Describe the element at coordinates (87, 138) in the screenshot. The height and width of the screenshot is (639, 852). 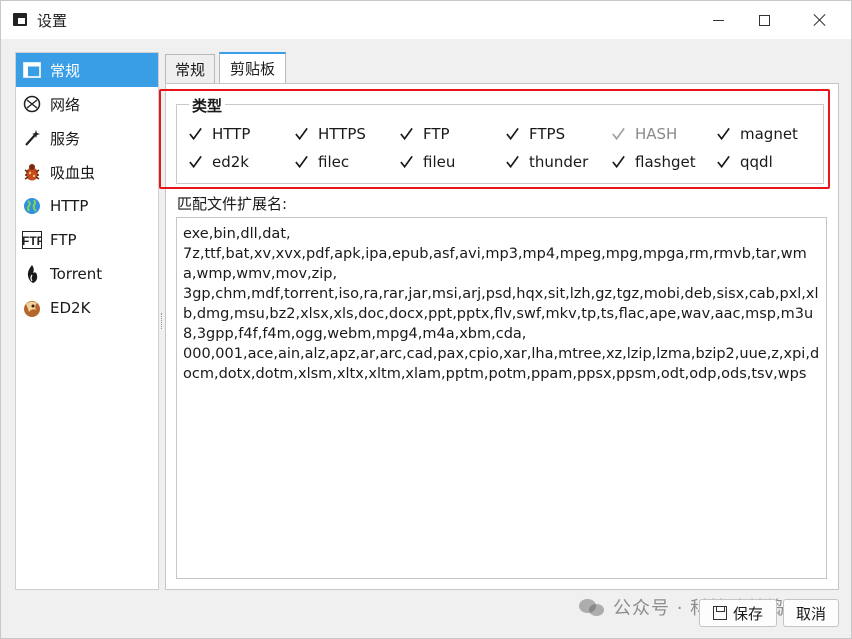
I see `sidebar-item-service: 服务` at that location.